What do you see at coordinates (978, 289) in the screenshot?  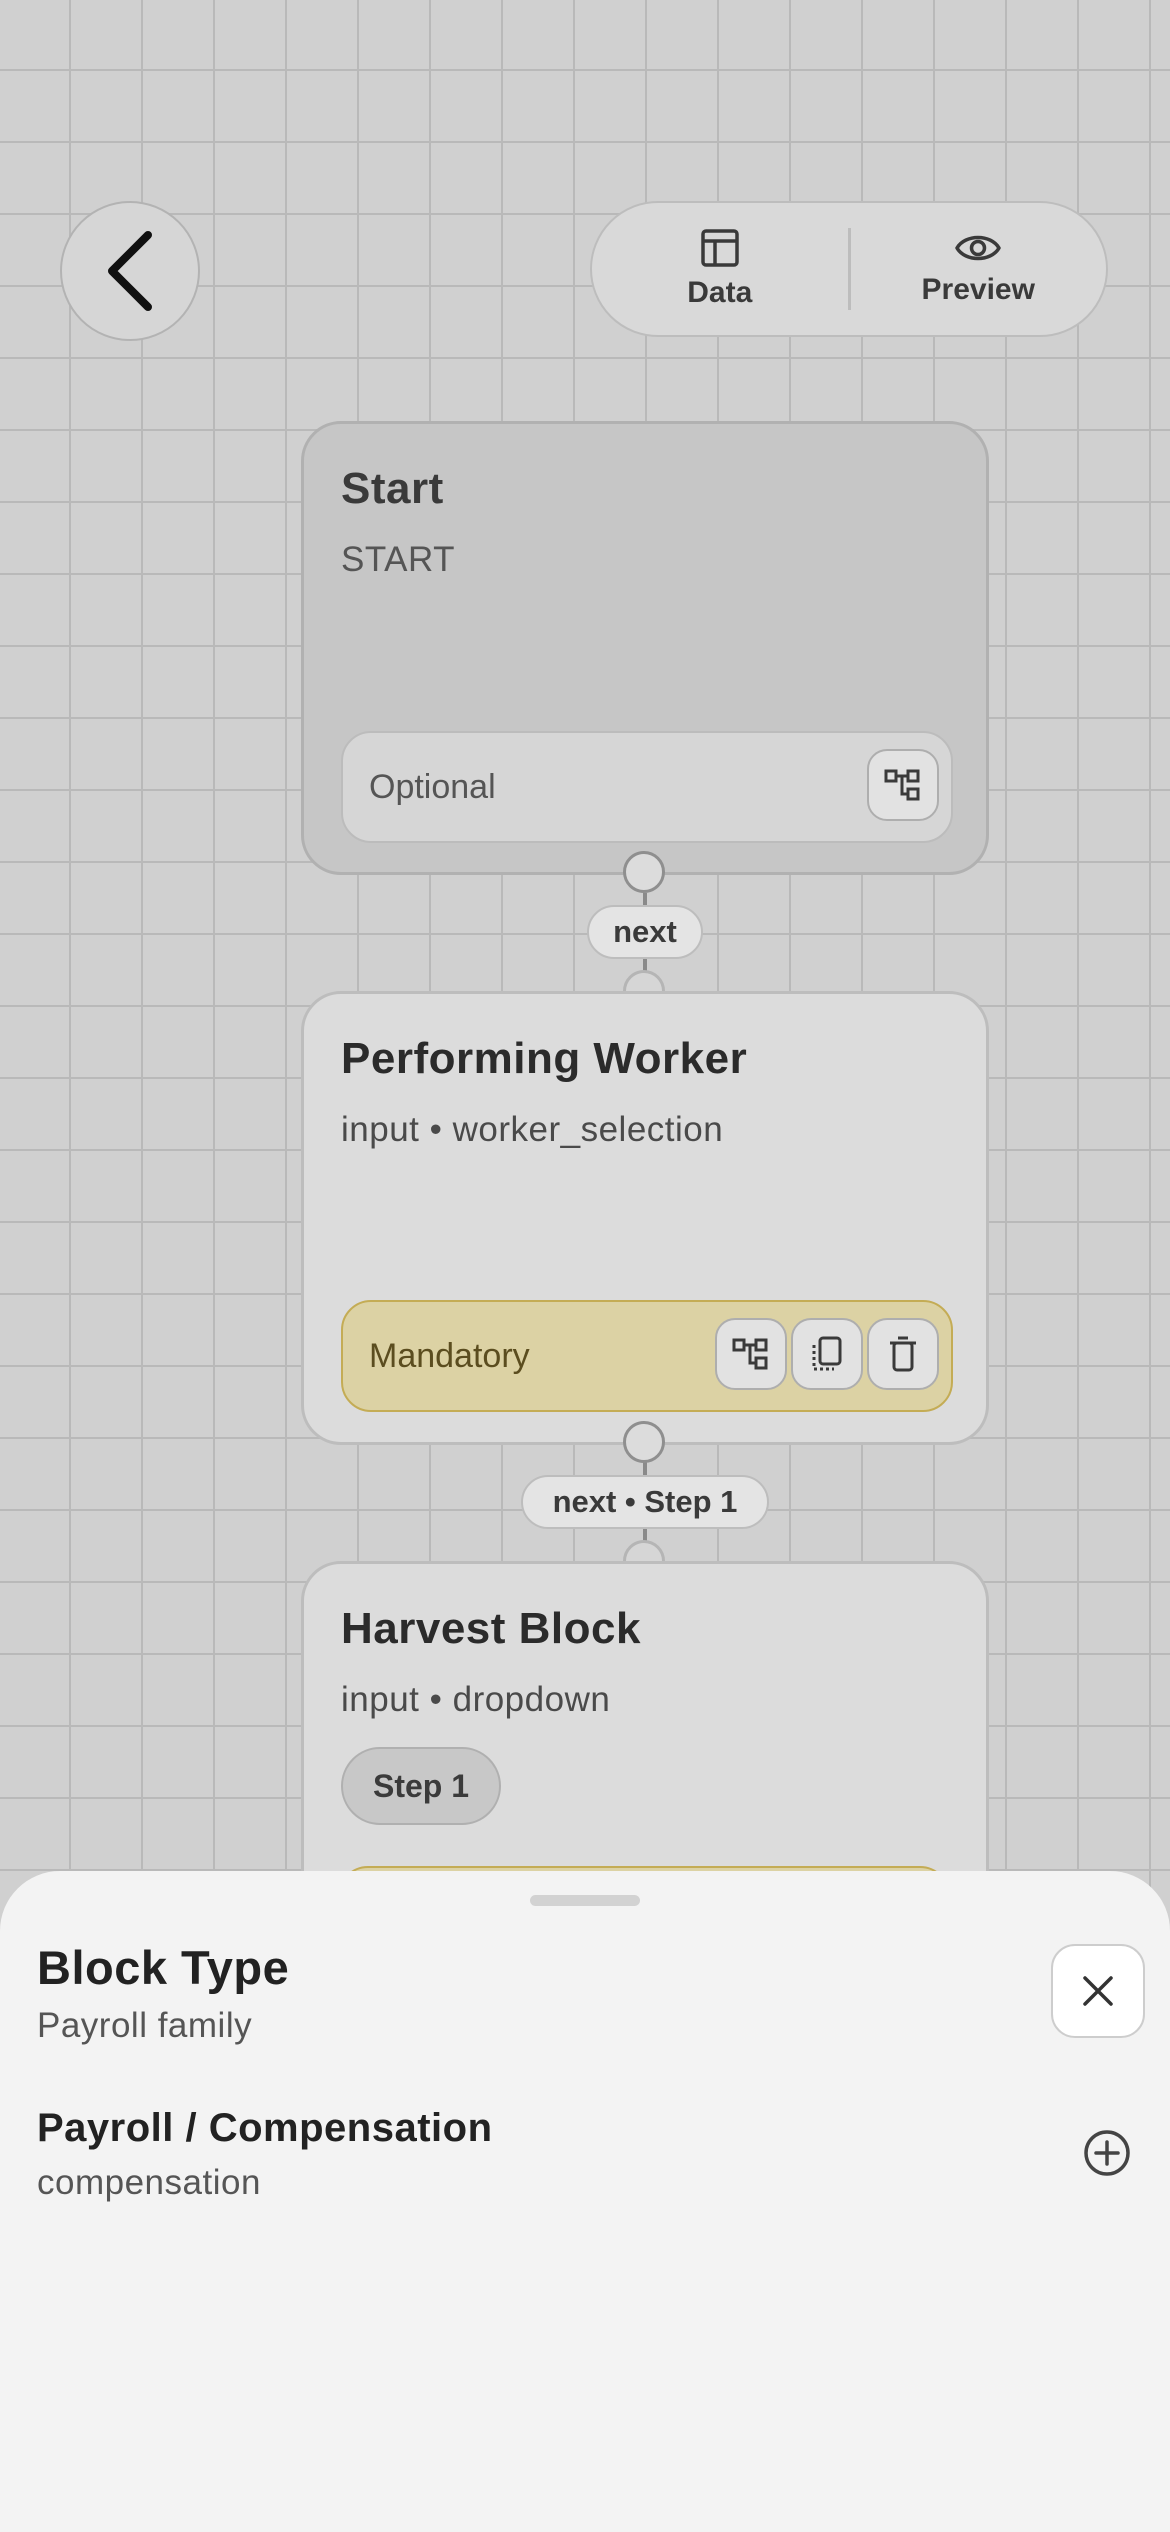 I see `preview-label: Preview` at bounding box center [978, 289].